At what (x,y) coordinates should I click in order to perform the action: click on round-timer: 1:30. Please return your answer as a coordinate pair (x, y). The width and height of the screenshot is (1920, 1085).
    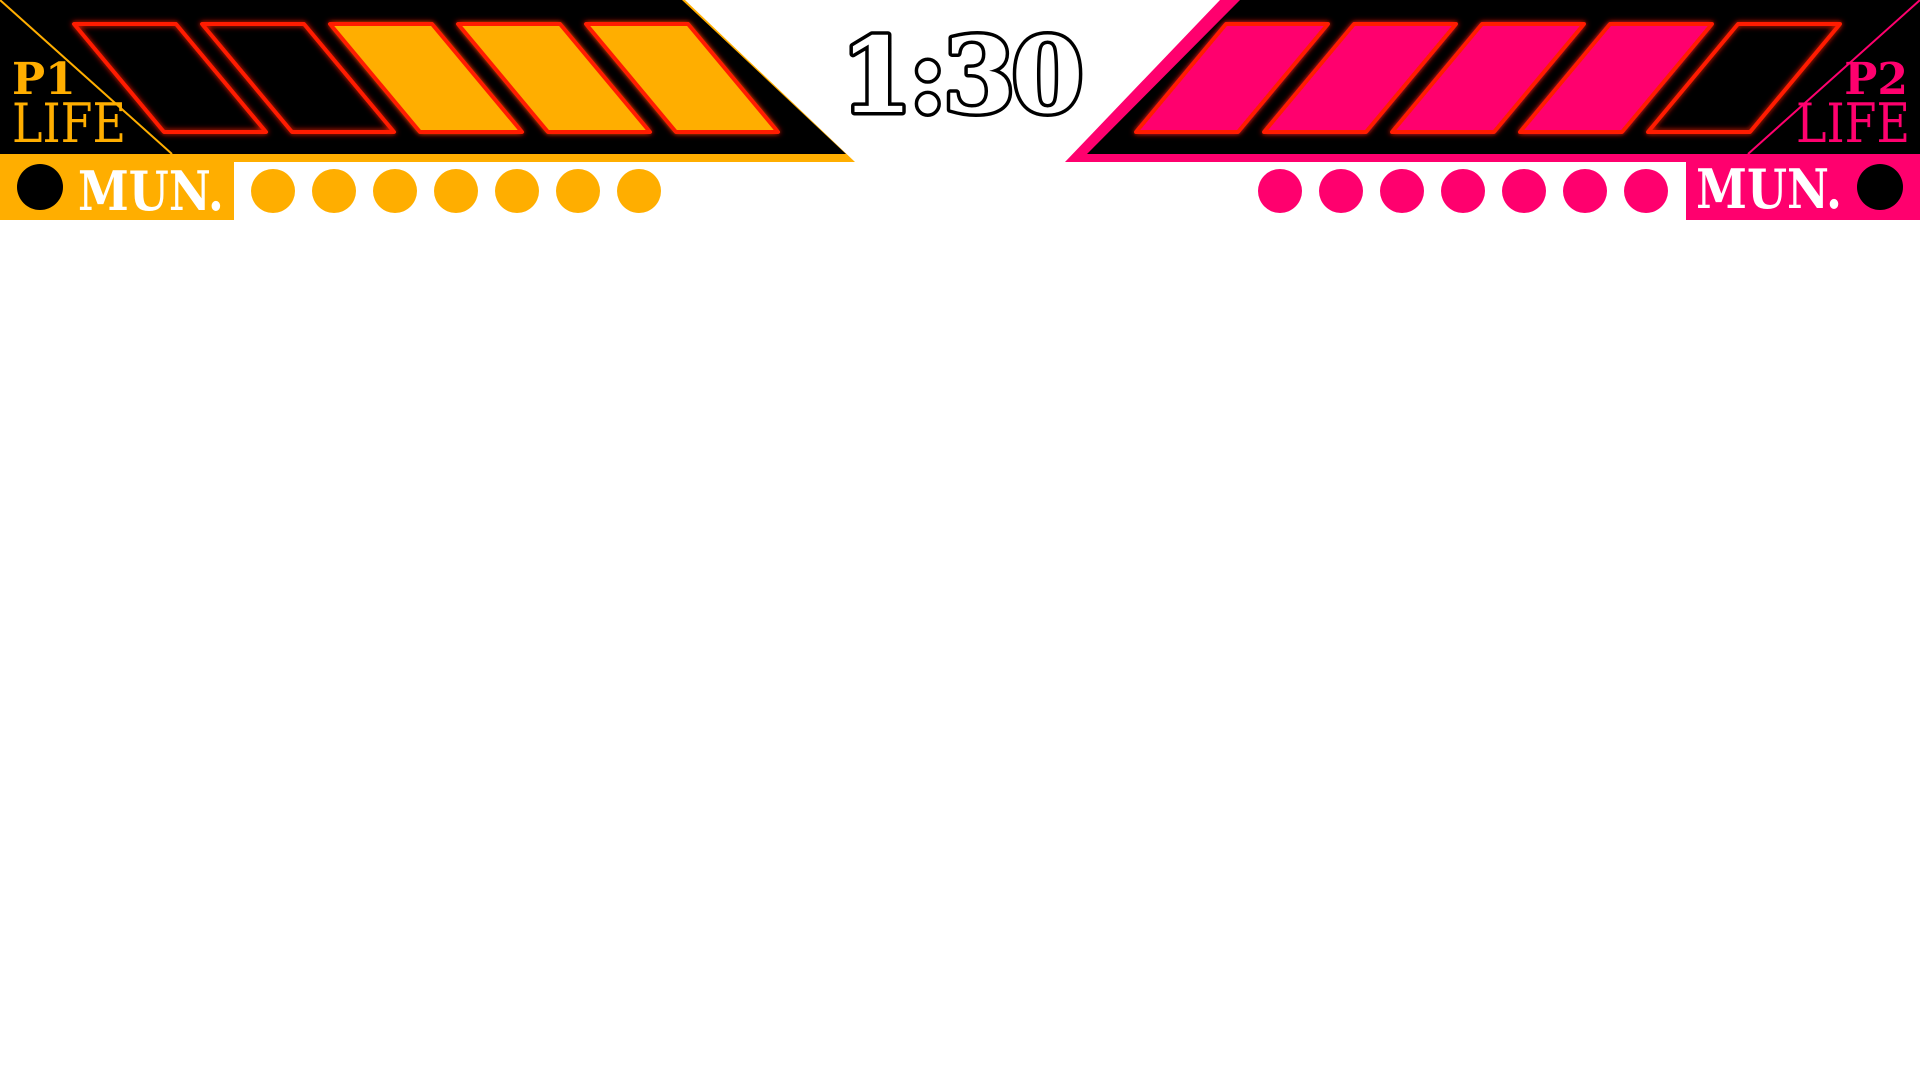
    Looking at the image, I should click on (959, 75).